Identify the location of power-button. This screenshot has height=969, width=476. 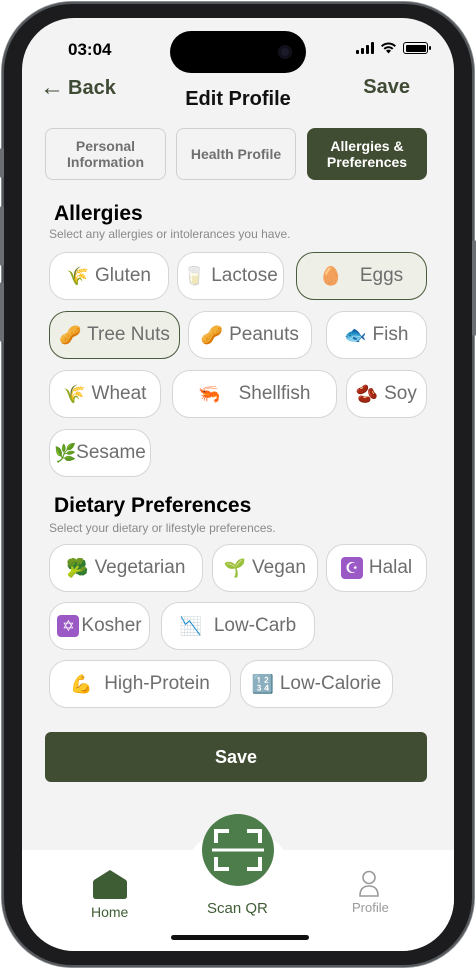
(474, 288).